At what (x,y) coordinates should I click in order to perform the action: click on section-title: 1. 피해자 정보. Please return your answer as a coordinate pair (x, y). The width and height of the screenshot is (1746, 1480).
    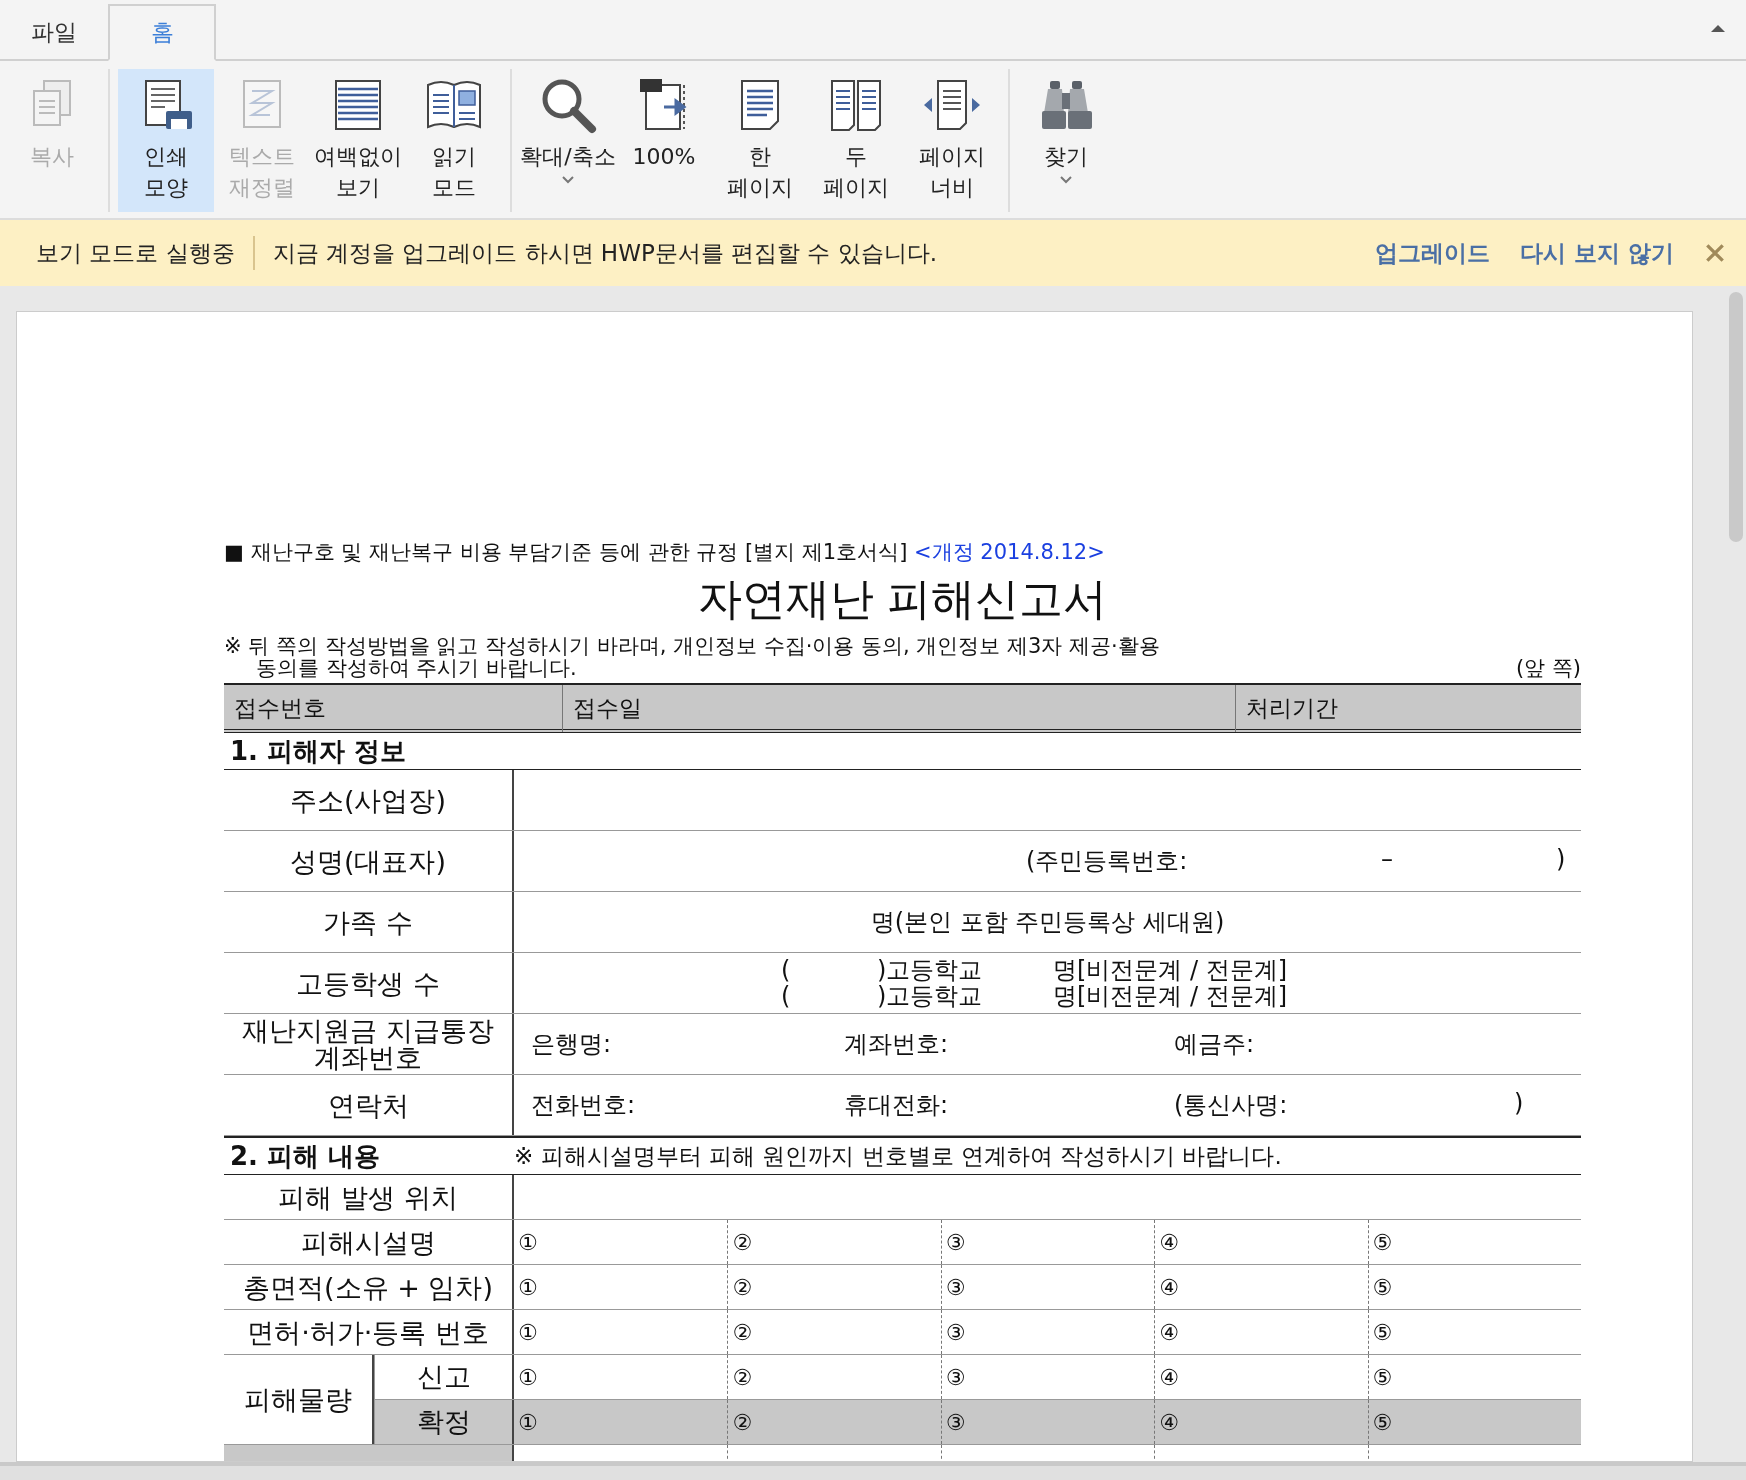
    Looking at the image, I should click on (902, 751).